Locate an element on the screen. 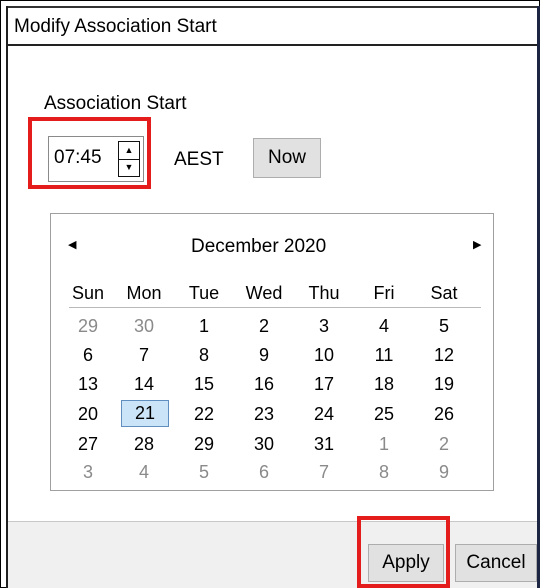 The image size is (540, 588). weekday-sun: Sun is located at coordinates (88, 293).